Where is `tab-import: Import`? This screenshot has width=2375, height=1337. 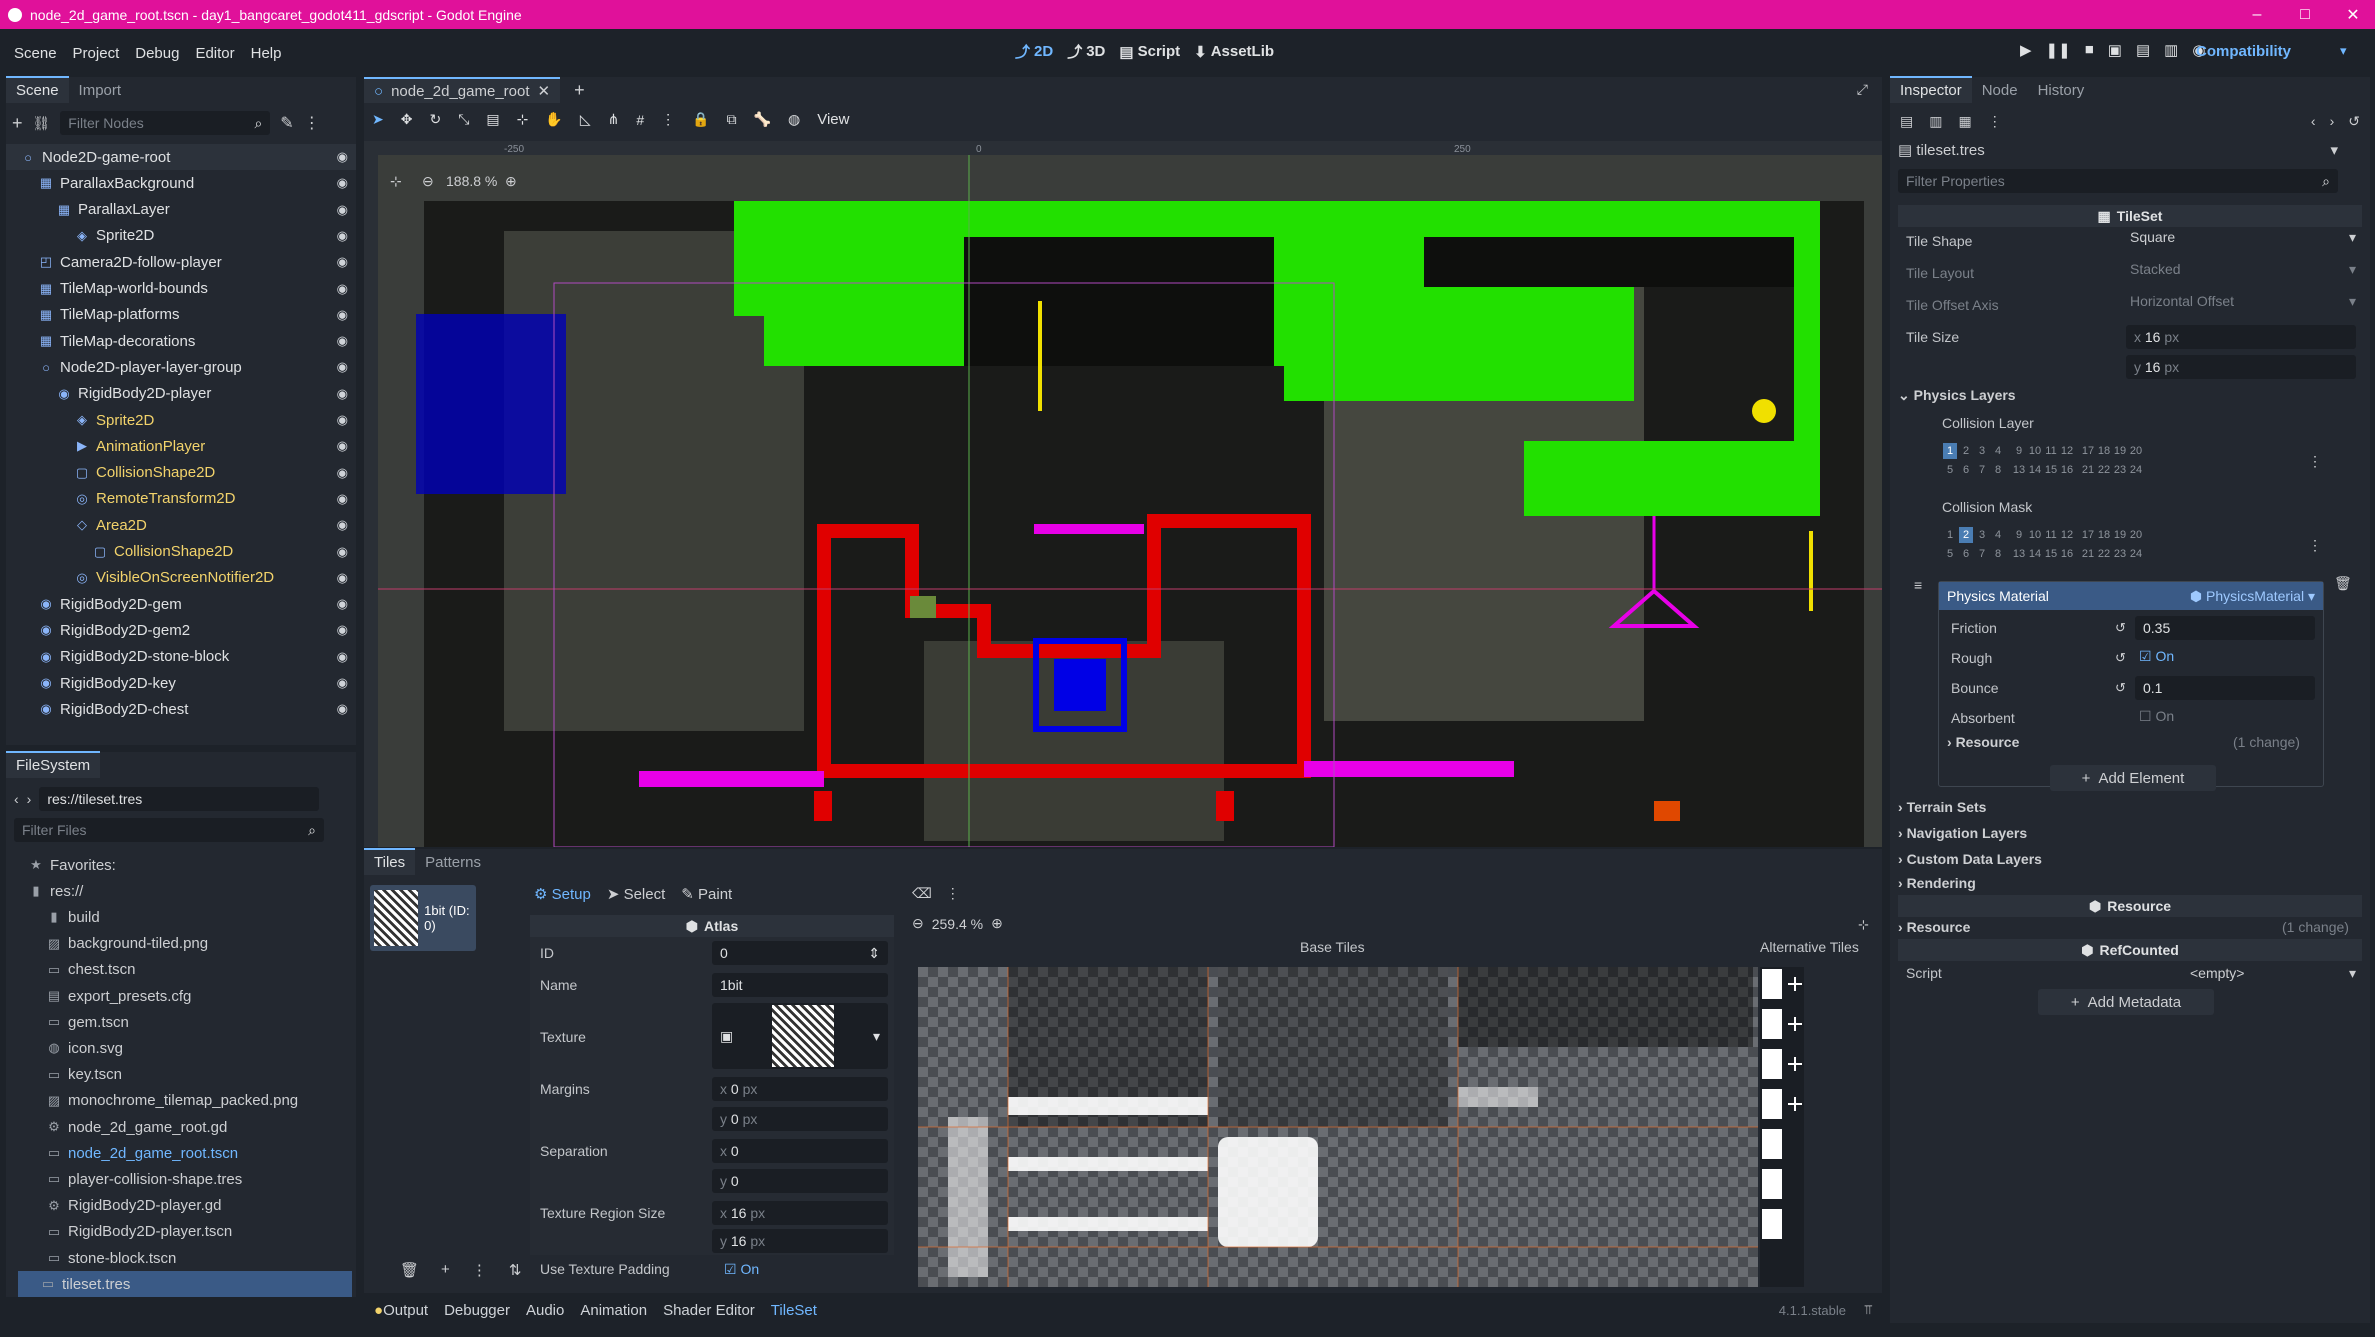
tab-import: Import is located at coordinates (100, 90).